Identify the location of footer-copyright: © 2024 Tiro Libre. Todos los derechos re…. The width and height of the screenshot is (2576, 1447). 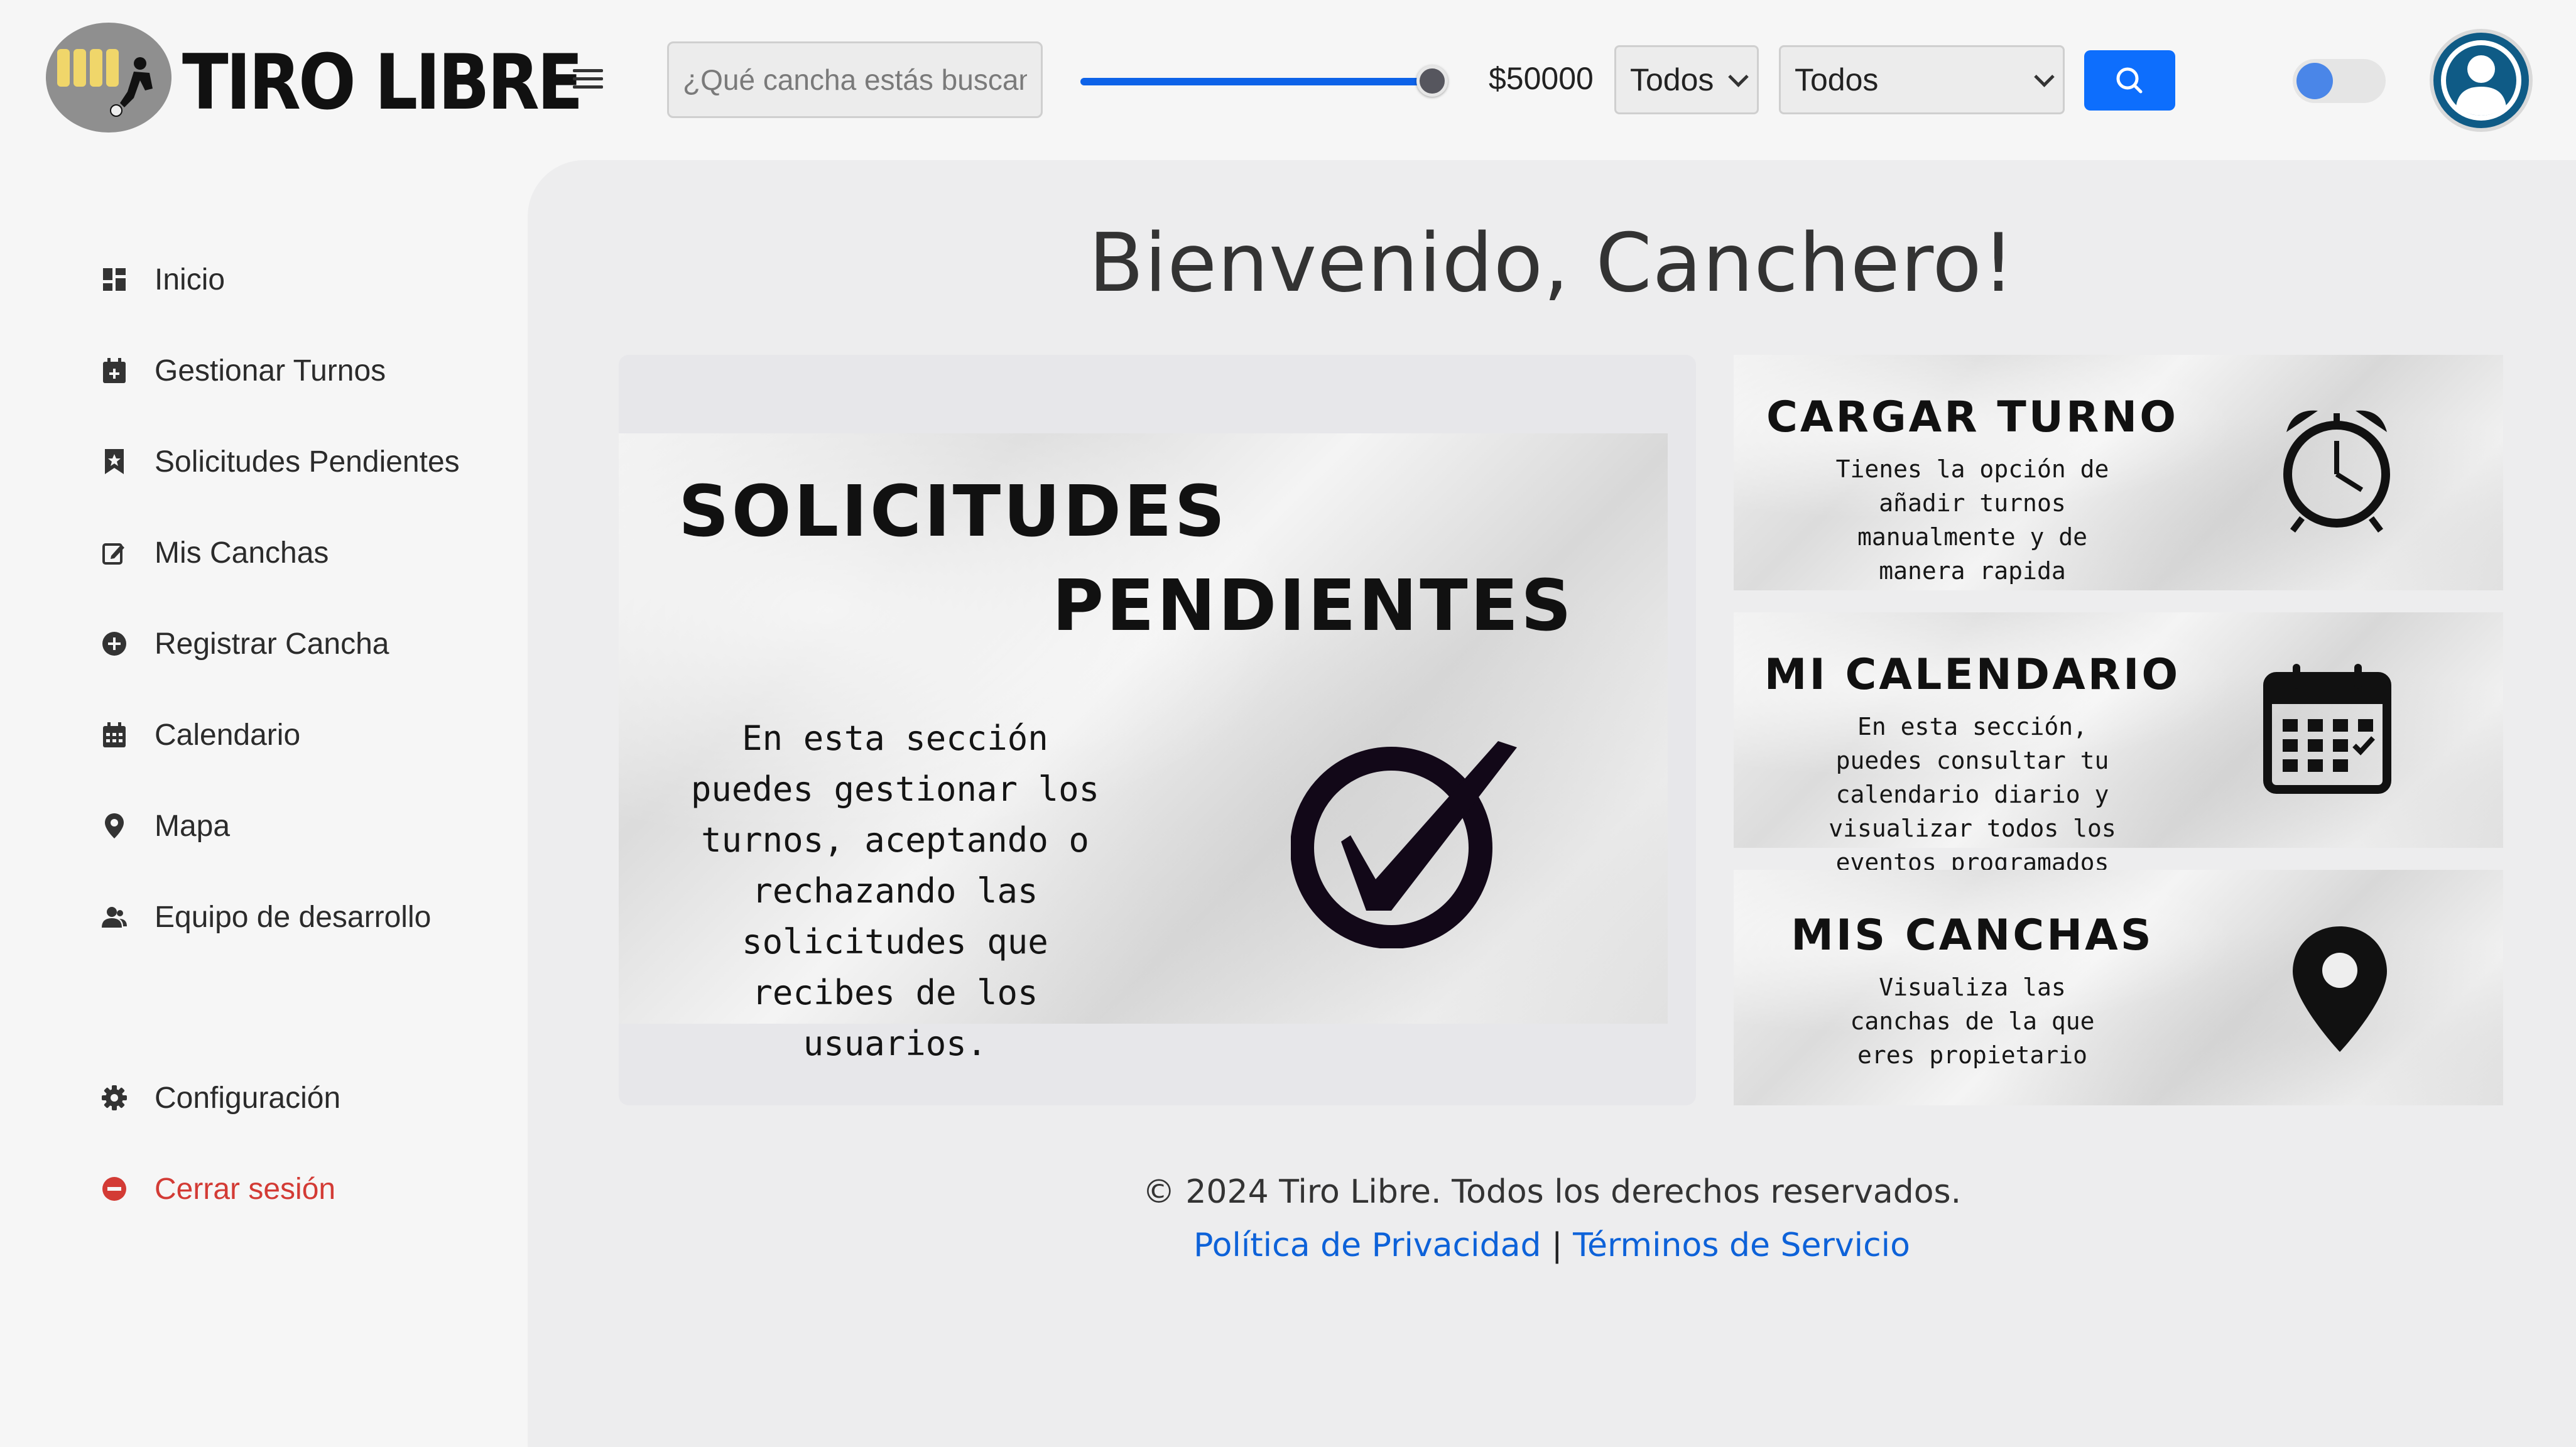
(1552, 1192).